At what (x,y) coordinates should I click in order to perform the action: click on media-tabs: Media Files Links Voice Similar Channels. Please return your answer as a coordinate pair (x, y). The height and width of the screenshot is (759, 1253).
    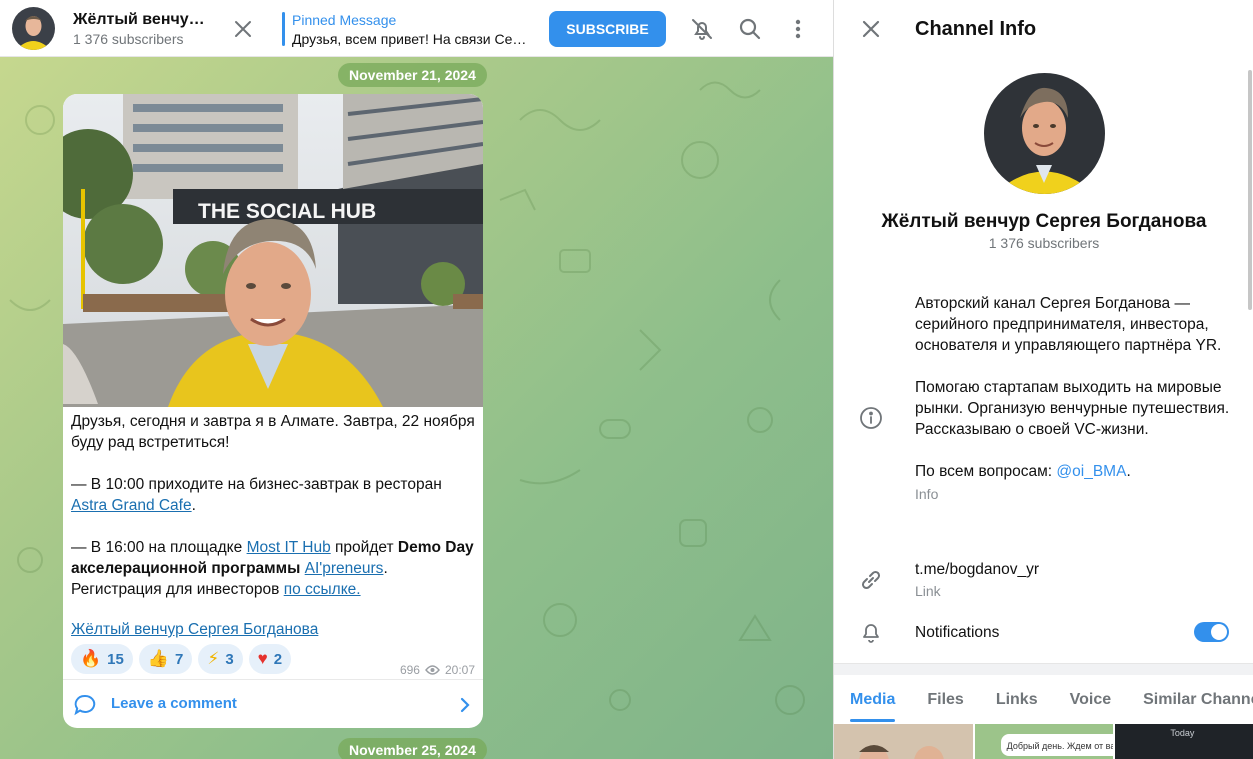
    Looking at the image, I should click on (1043, 700).